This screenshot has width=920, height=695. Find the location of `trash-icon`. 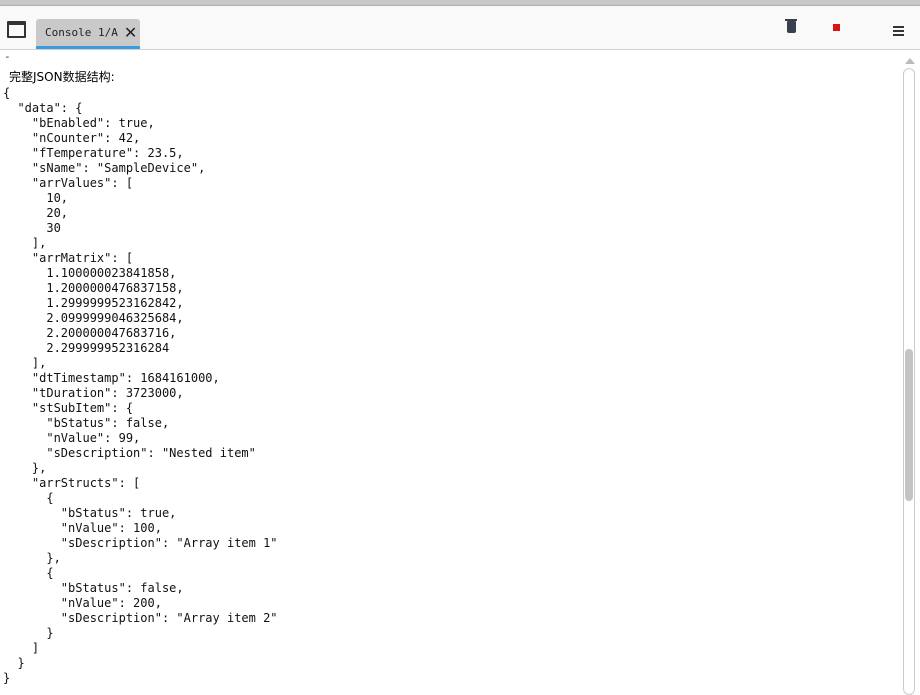

trash-icon is located at coordinates (791, 26).